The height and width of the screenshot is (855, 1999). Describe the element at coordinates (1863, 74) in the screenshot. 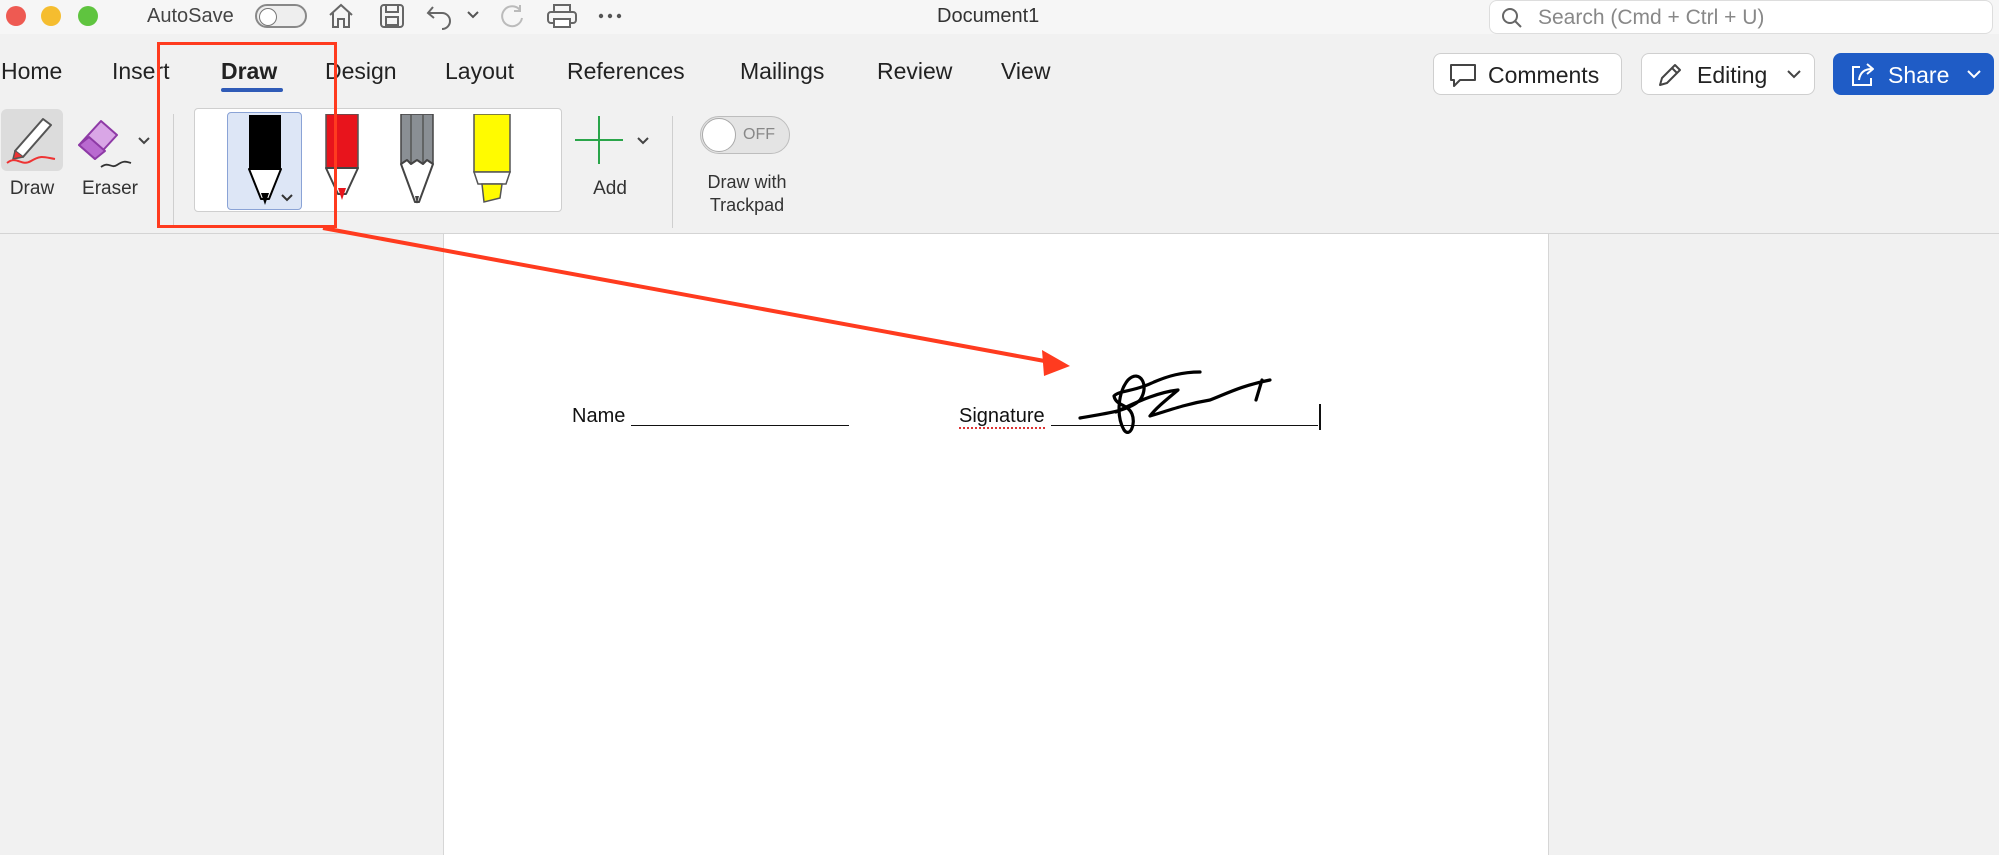

I see `share-icon` at that location.